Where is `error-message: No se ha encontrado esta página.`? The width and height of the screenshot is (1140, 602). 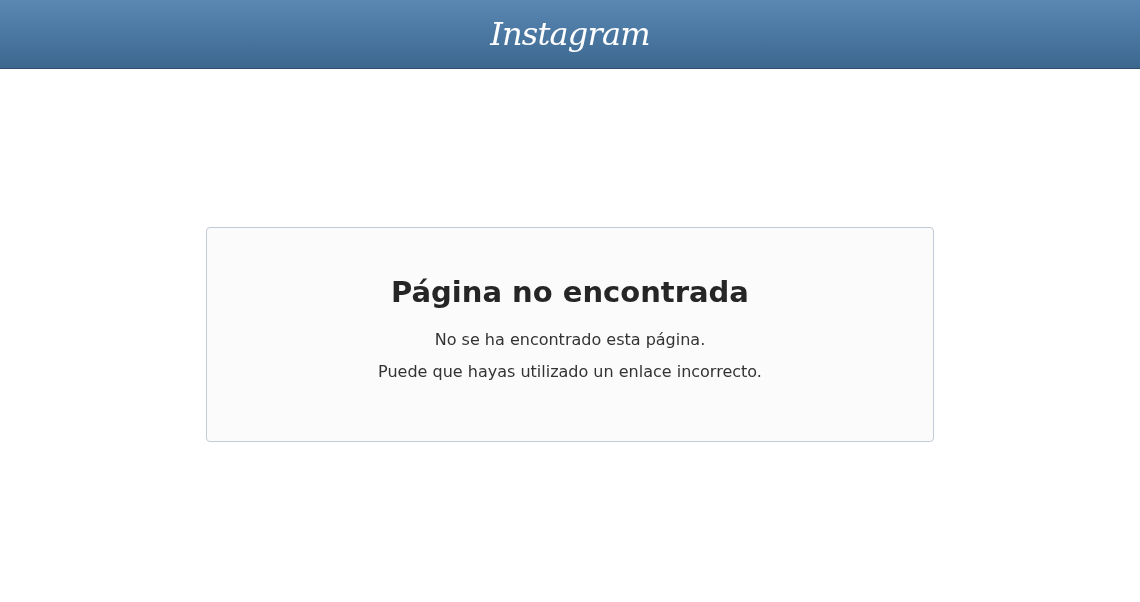
error-message: No se ha encontrado esta página. is located at coordinates (570, 340).